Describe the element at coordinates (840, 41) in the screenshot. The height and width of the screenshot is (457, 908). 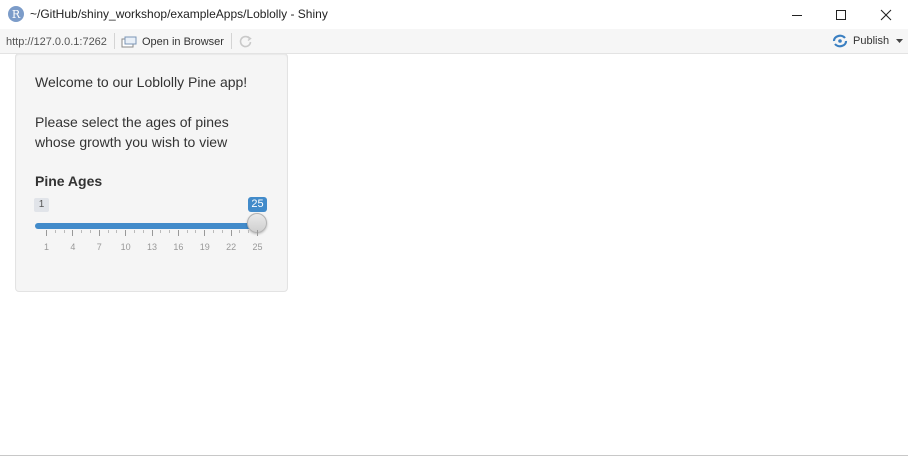
I see `publish-icon` at that location.